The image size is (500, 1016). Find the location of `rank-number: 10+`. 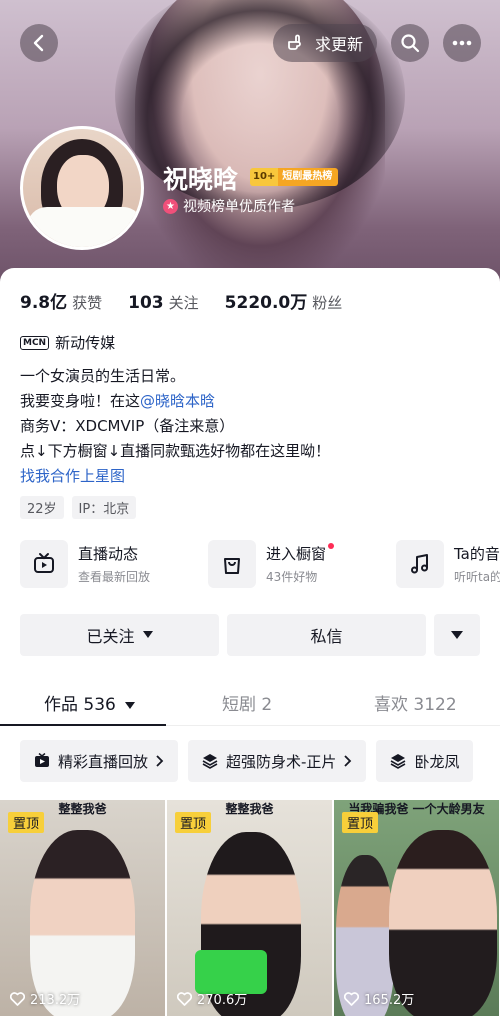

rank-number: 10+ is located at coordinates (264, 177).